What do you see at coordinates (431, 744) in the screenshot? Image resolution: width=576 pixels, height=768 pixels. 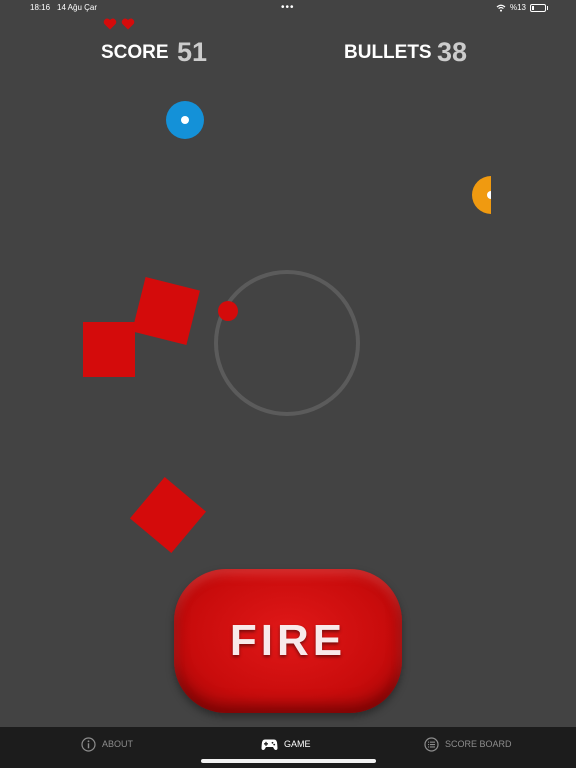 I see `list-icon` at bounding box center [431, 744].